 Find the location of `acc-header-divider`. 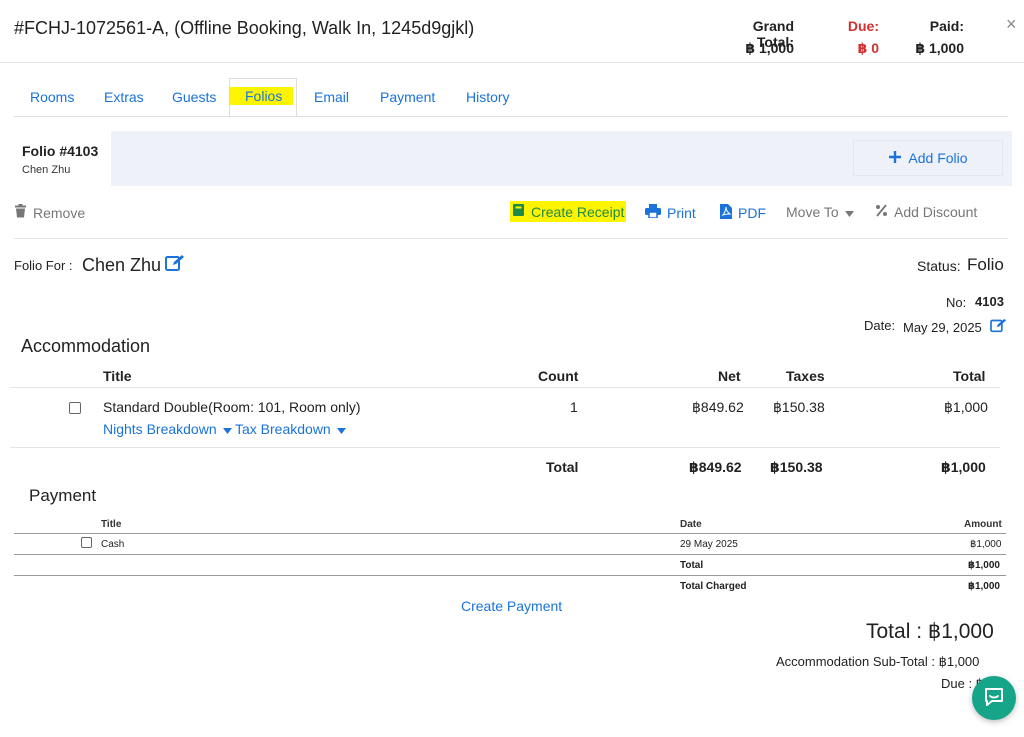

acc-header-divider is located at coordinates (505, 387).